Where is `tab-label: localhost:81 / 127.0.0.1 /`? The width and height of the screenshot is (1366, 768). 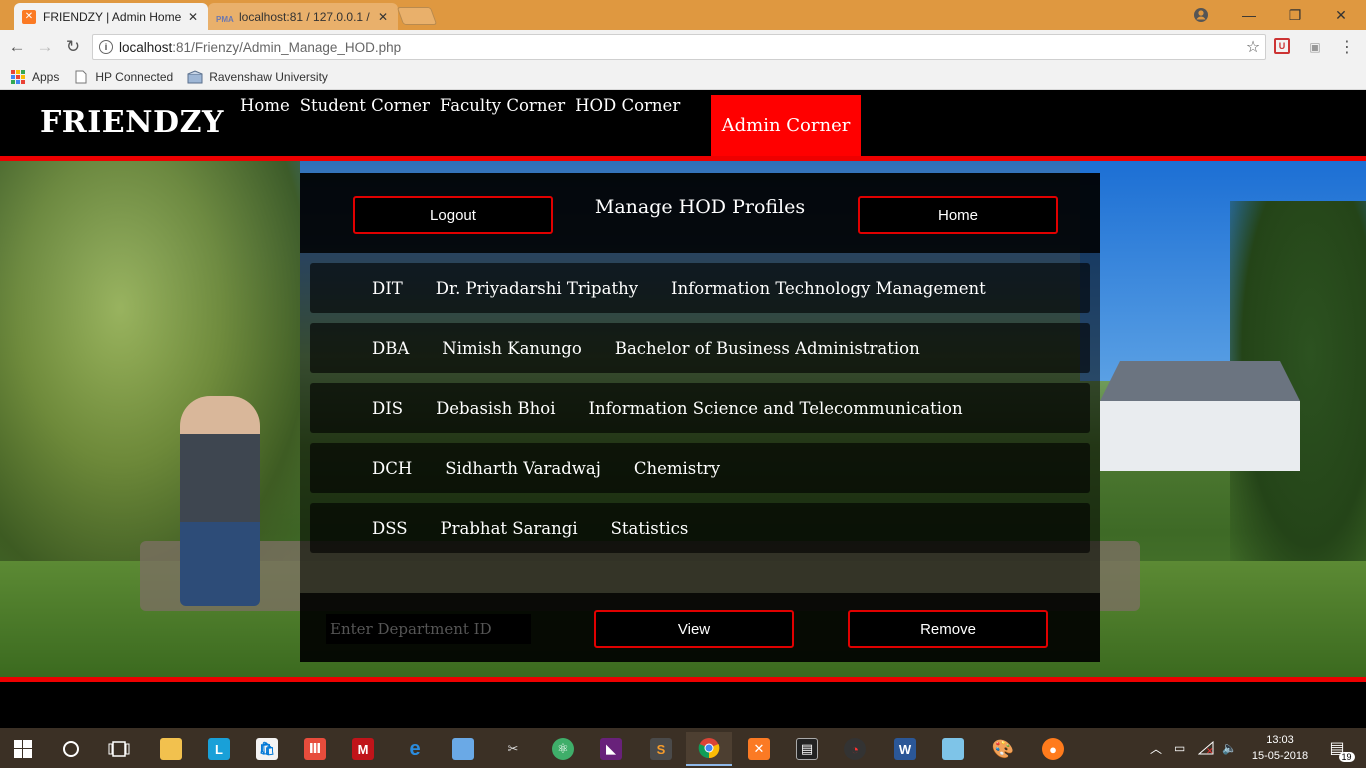
tab-label: localhost:81 / 127.0.0.1 / is located at coordinates (304, 16).